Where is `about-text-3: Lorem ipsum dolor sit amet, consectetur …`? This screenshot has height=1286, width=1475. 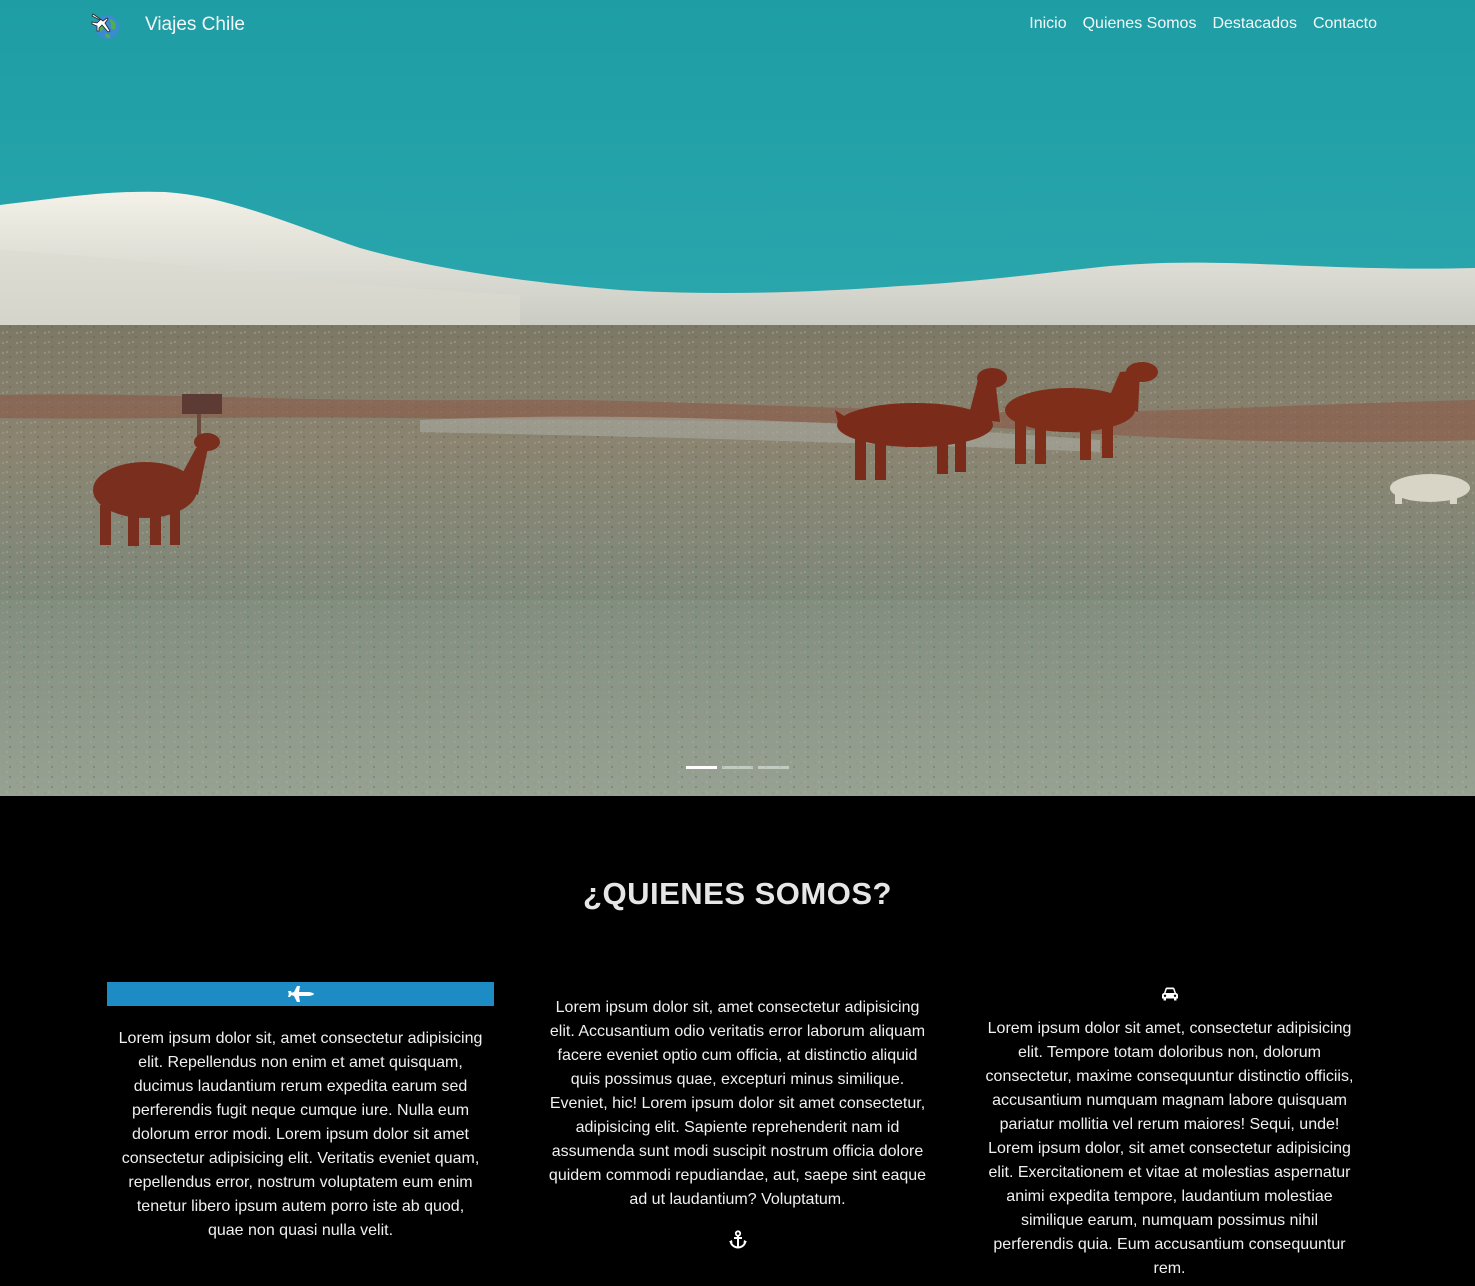 about-text-3: Lorem ipsum dolor sit amet, consectetur … is located at coordinates (1169, 1148).